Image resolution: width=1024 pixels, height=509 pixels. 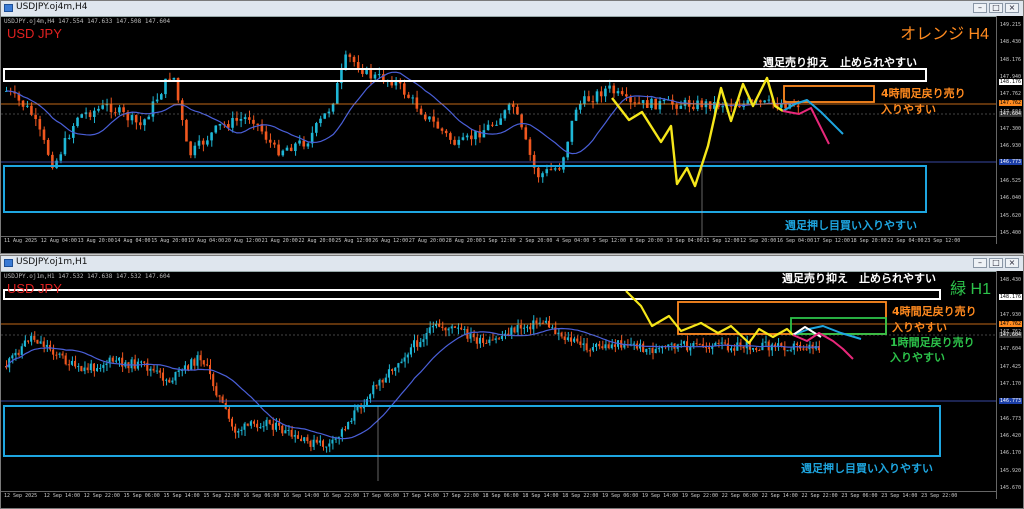 What do you see at coordinates (779, 496) in the screenshot?
I see `time-tick-label: 22 Sep 14:00` at bounding box center [779, 496].